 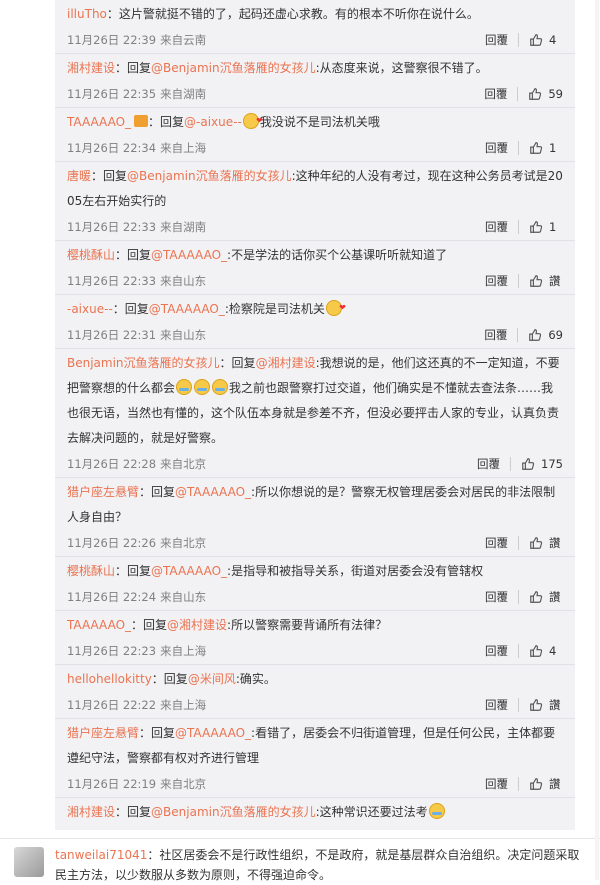 What do you see at coordinates (79, 176) in the screenshot?
I see `reply-username: 唐暖` at bounding box center [79, 176].